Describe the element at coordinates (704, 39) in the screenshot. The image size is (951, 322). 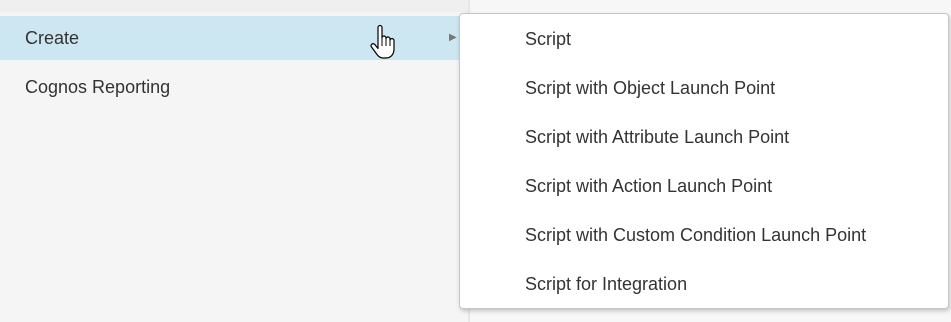
I see `submenu-item-script: Script` at that location.